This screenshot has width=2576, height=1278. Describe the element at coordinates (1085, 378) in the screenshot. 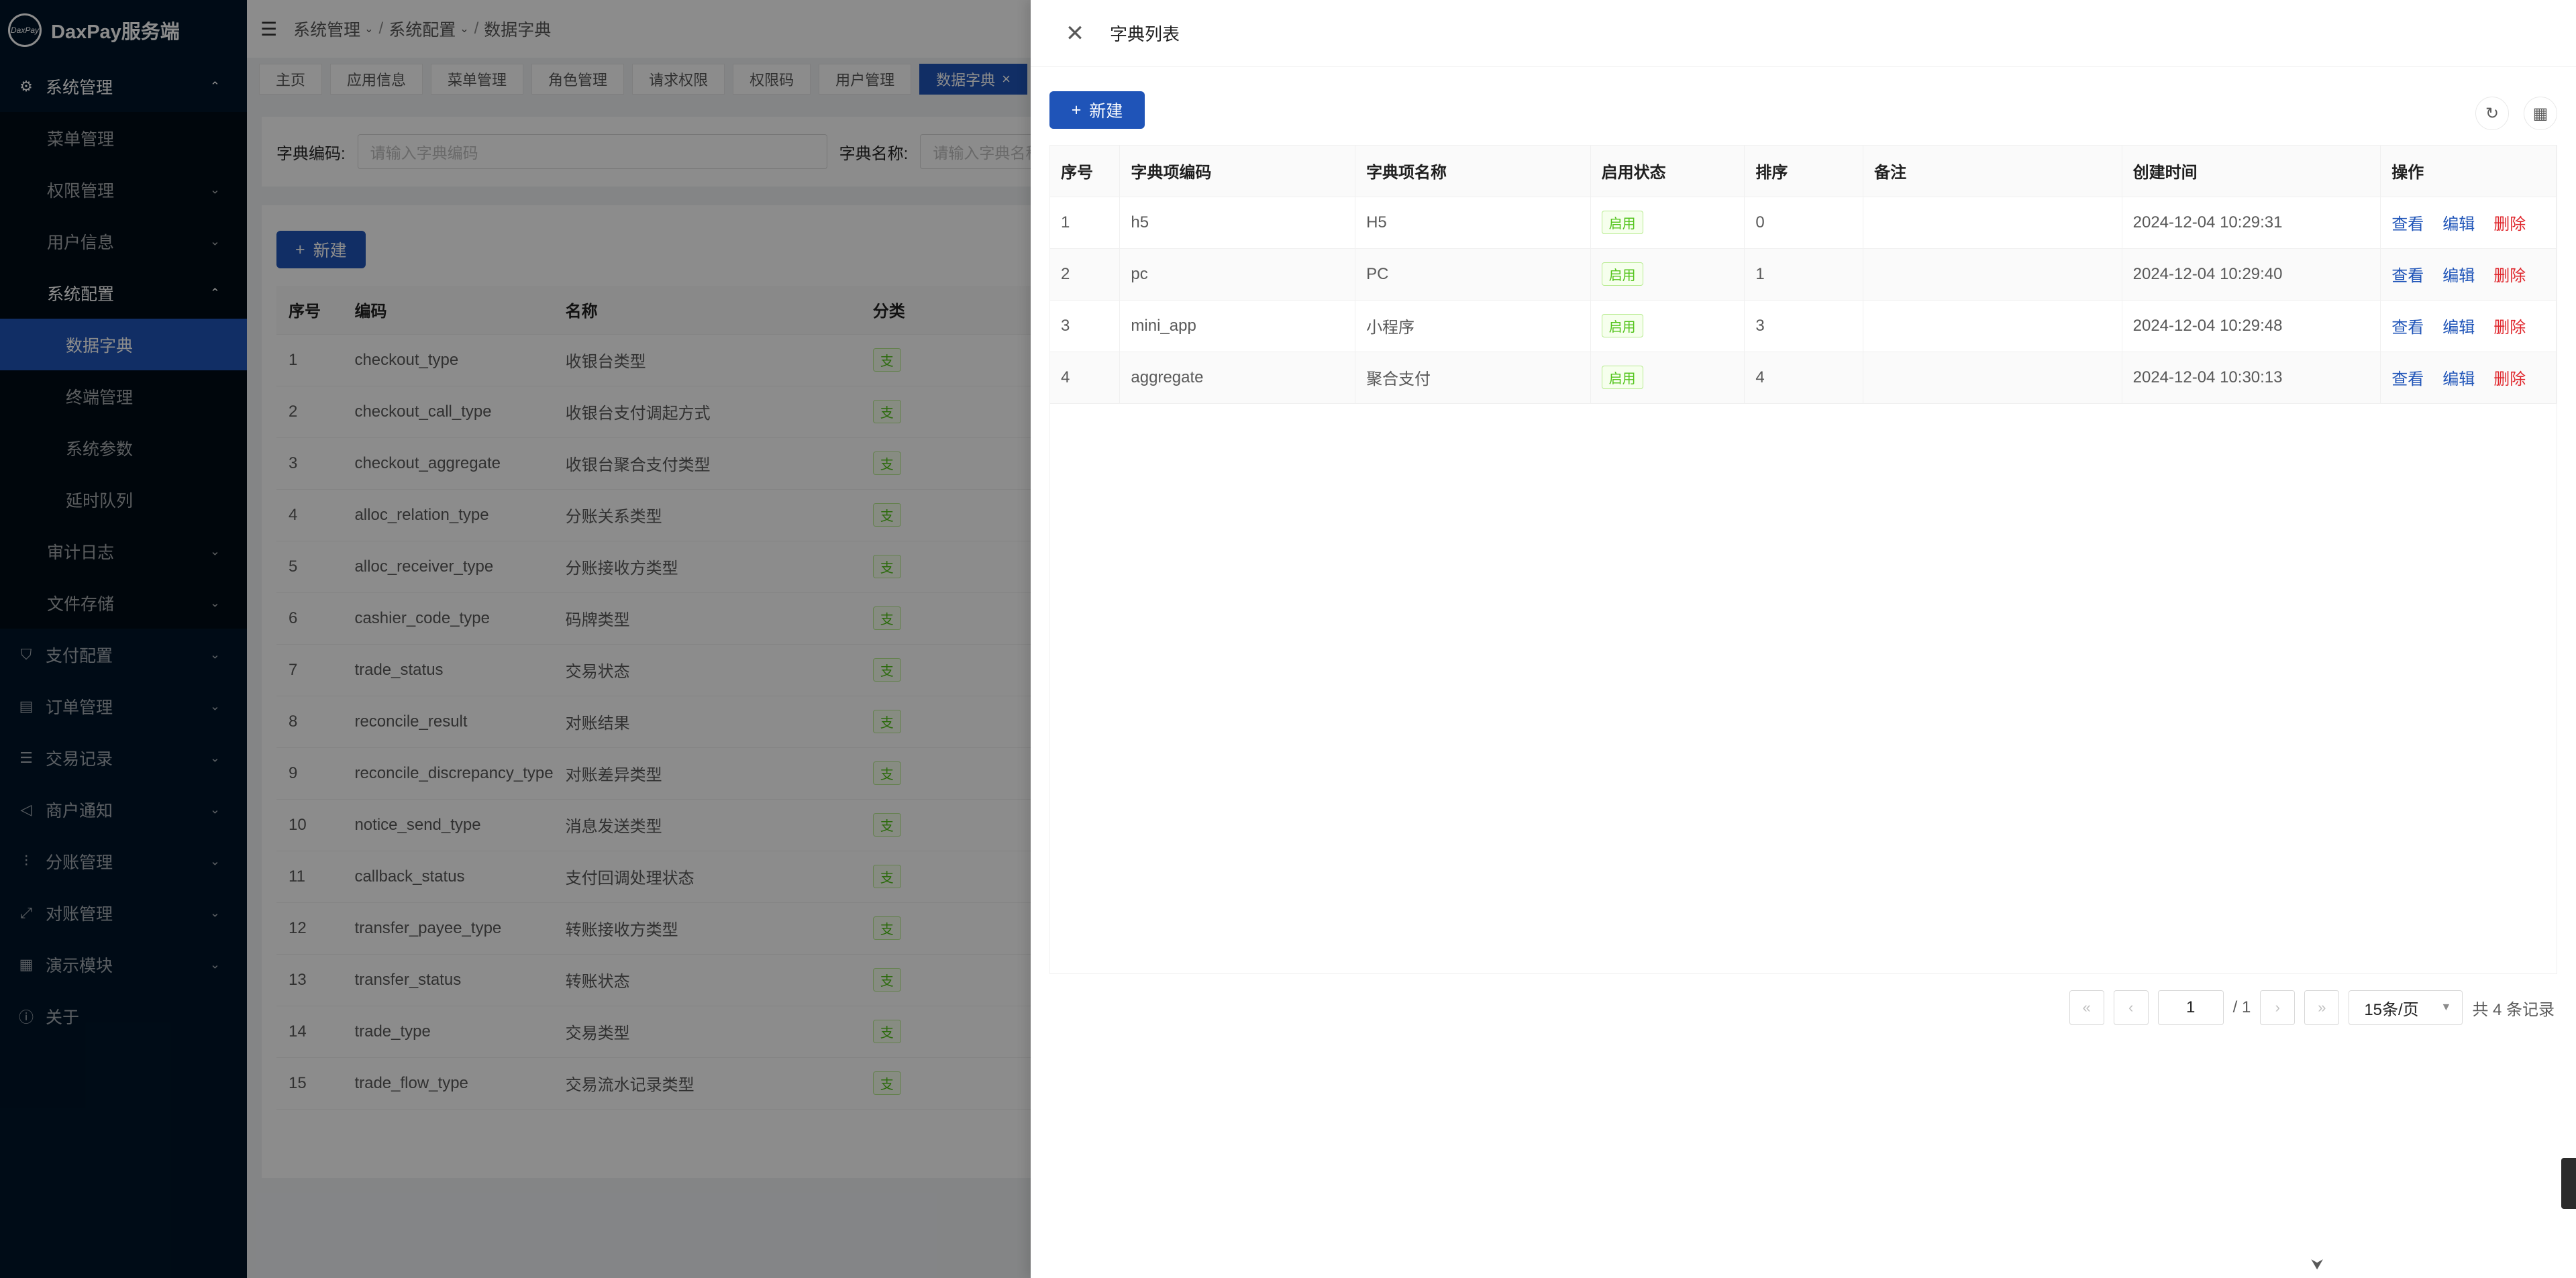

I see `cell-no: 4` at that location.